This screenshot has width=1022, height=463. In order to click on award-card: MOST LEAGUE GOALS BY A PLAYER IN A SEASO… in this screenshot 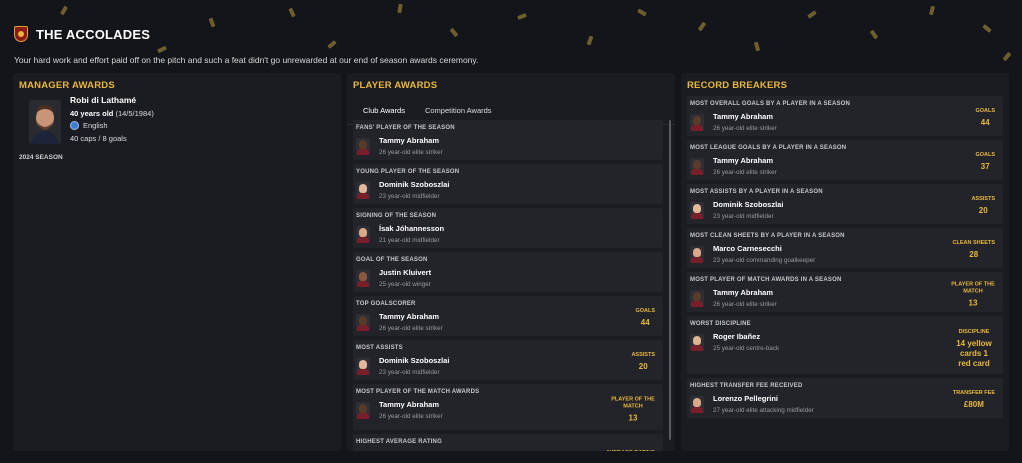, I will do `click(845, 160)`.